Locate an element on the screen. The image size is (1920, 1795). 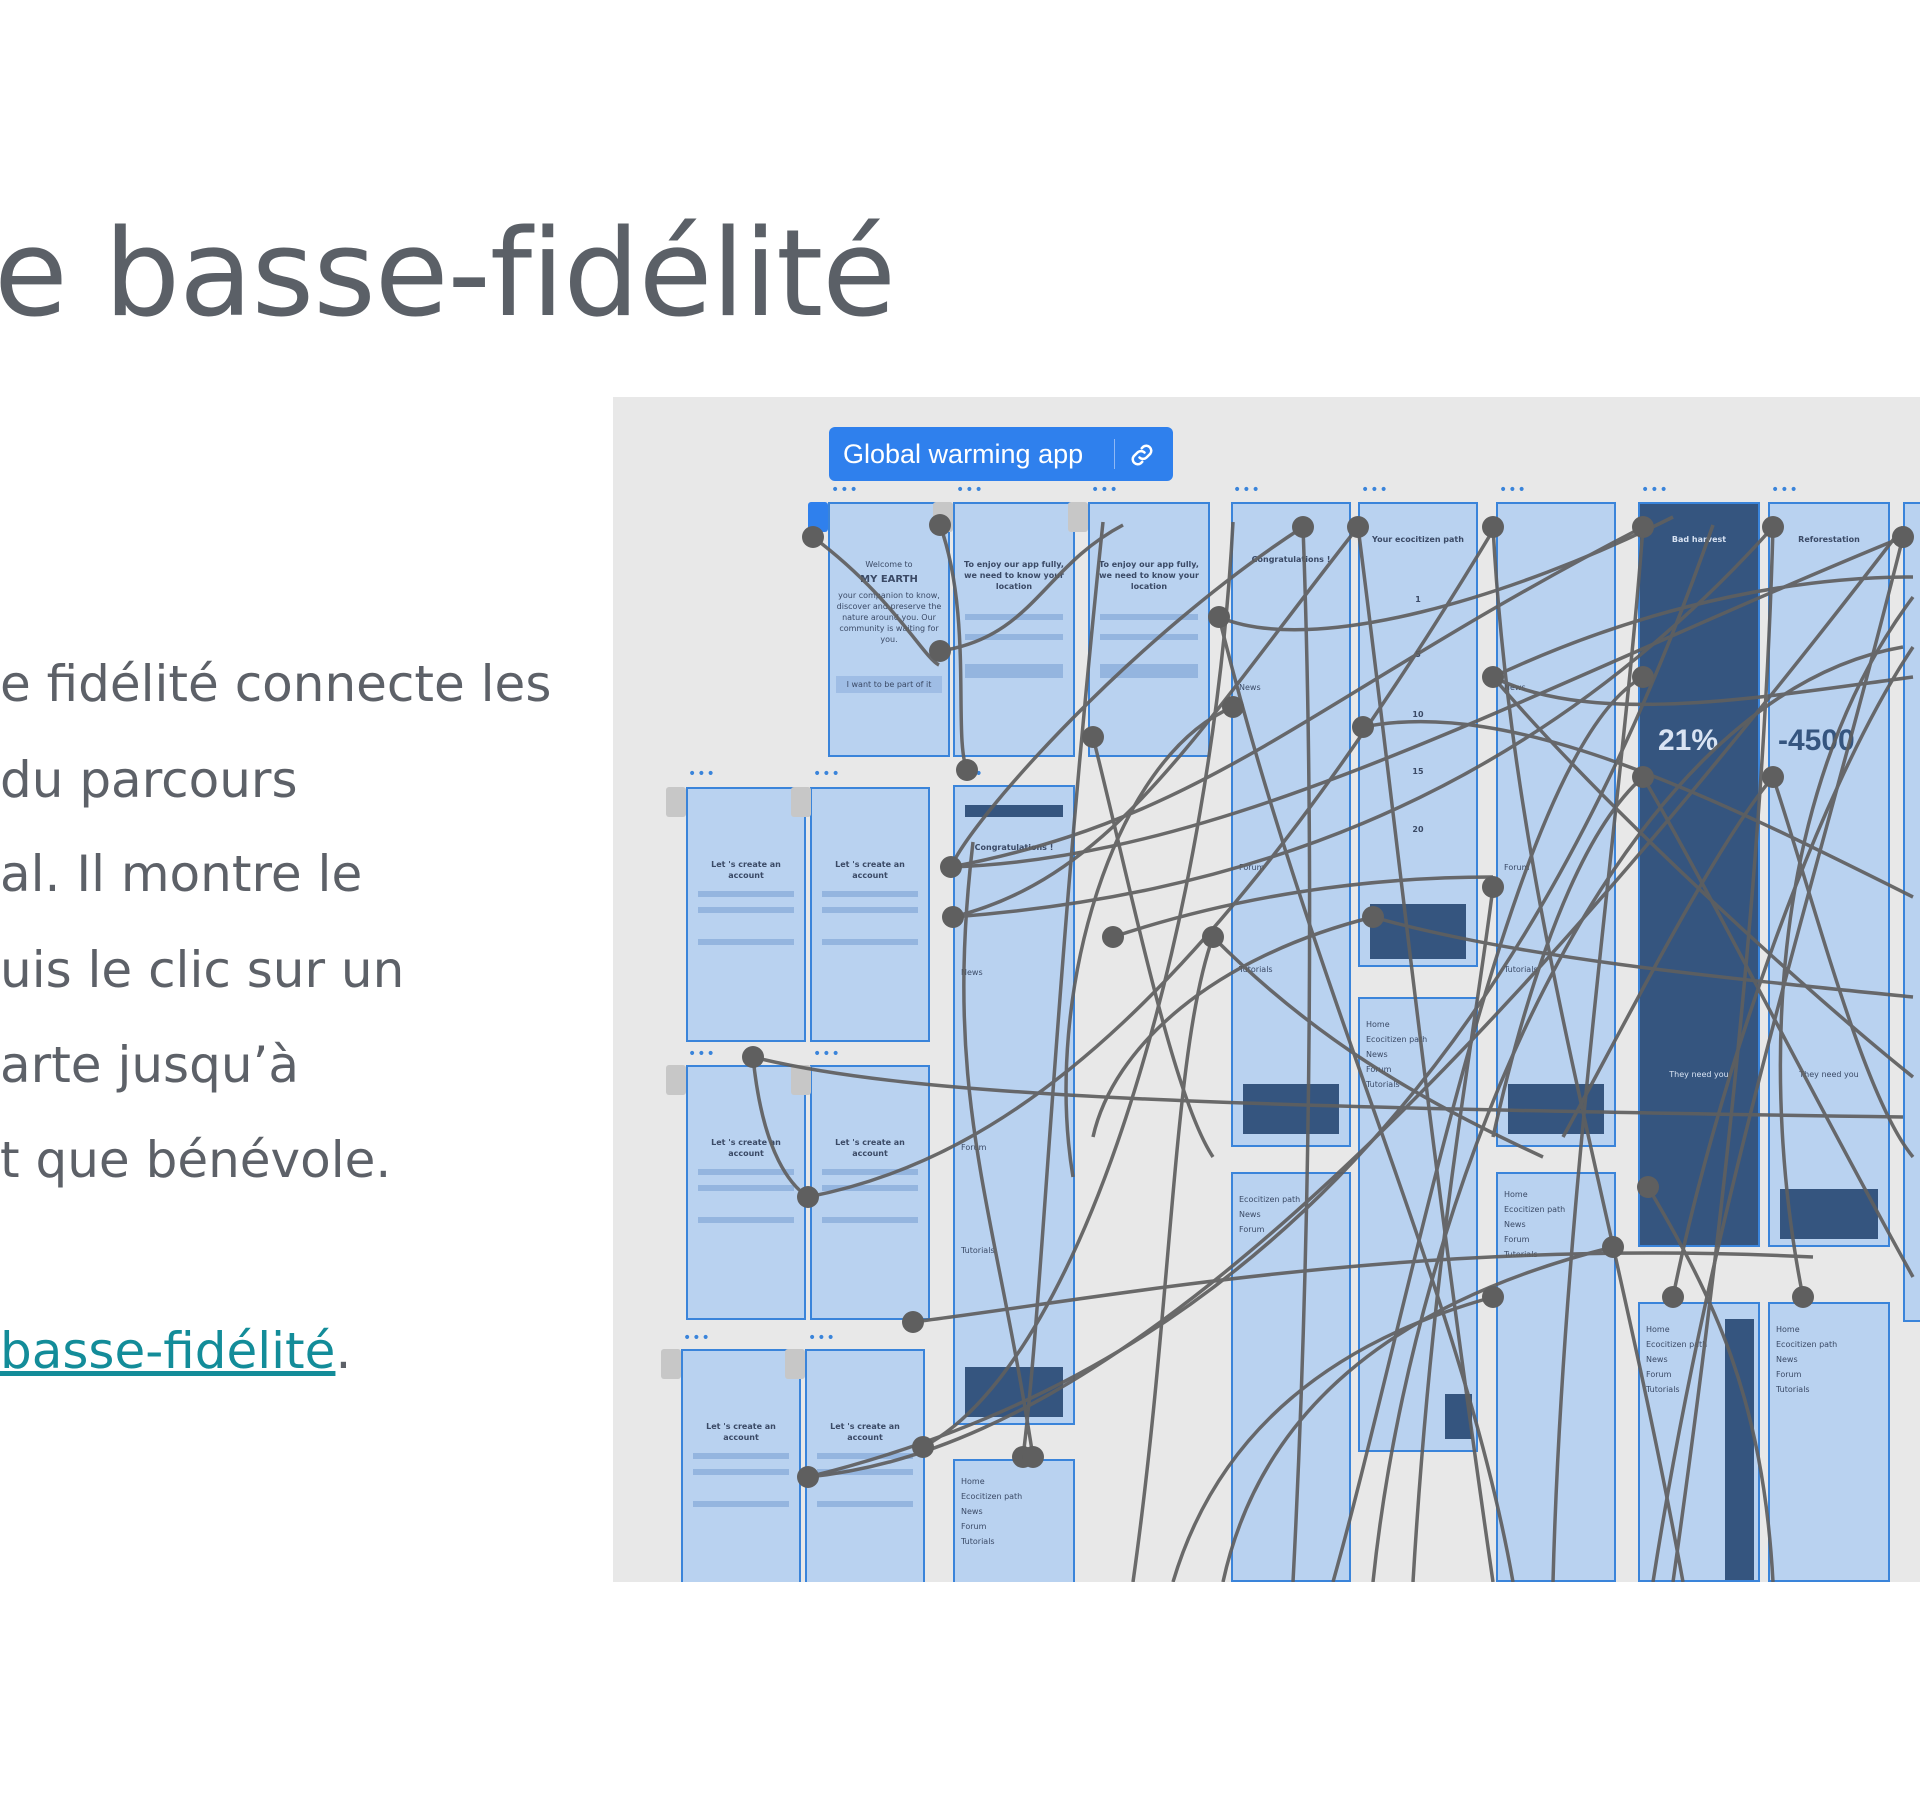
prototype-link: basse-fidélité is located at coordinates (167, 1351).